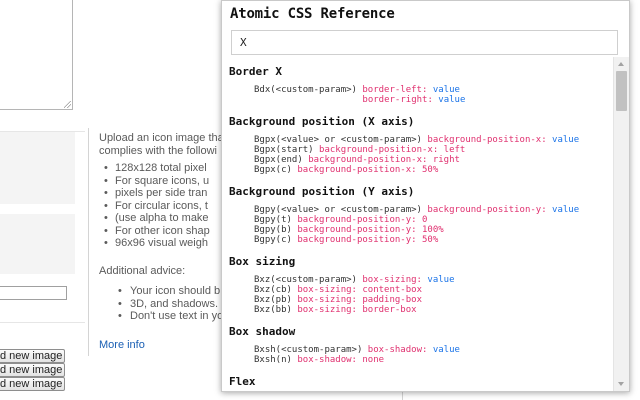 The image size is (640, 400). What do you see at coordinates (273, 290) in the screenshot?
I see `class-name: Bxz(cb)` at bounding box center [273, 290].